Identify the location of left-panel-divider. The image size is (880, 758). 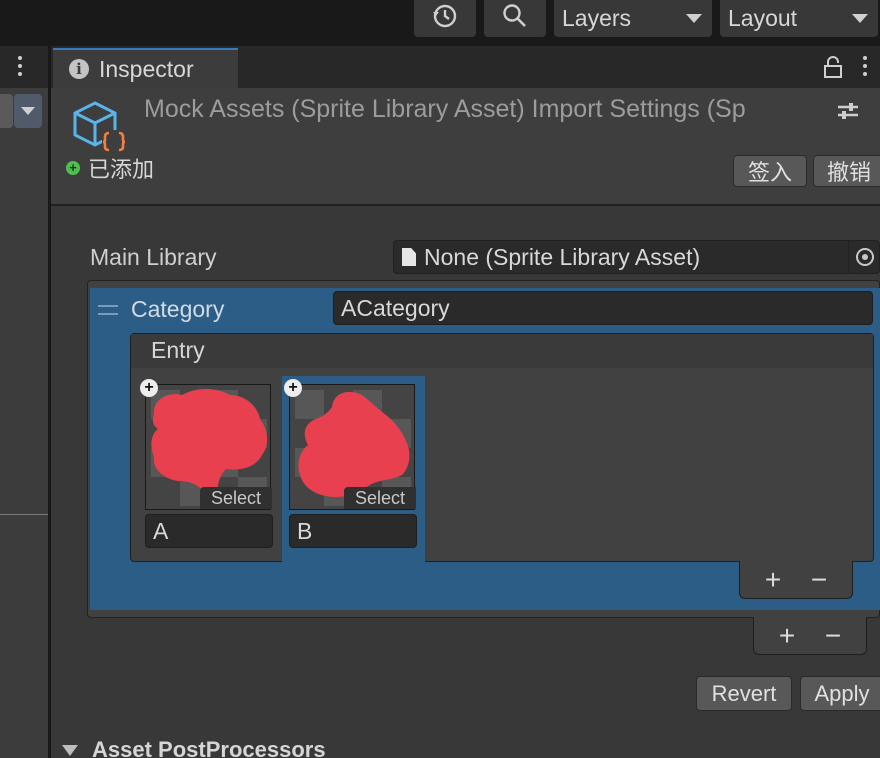
(24, 514).